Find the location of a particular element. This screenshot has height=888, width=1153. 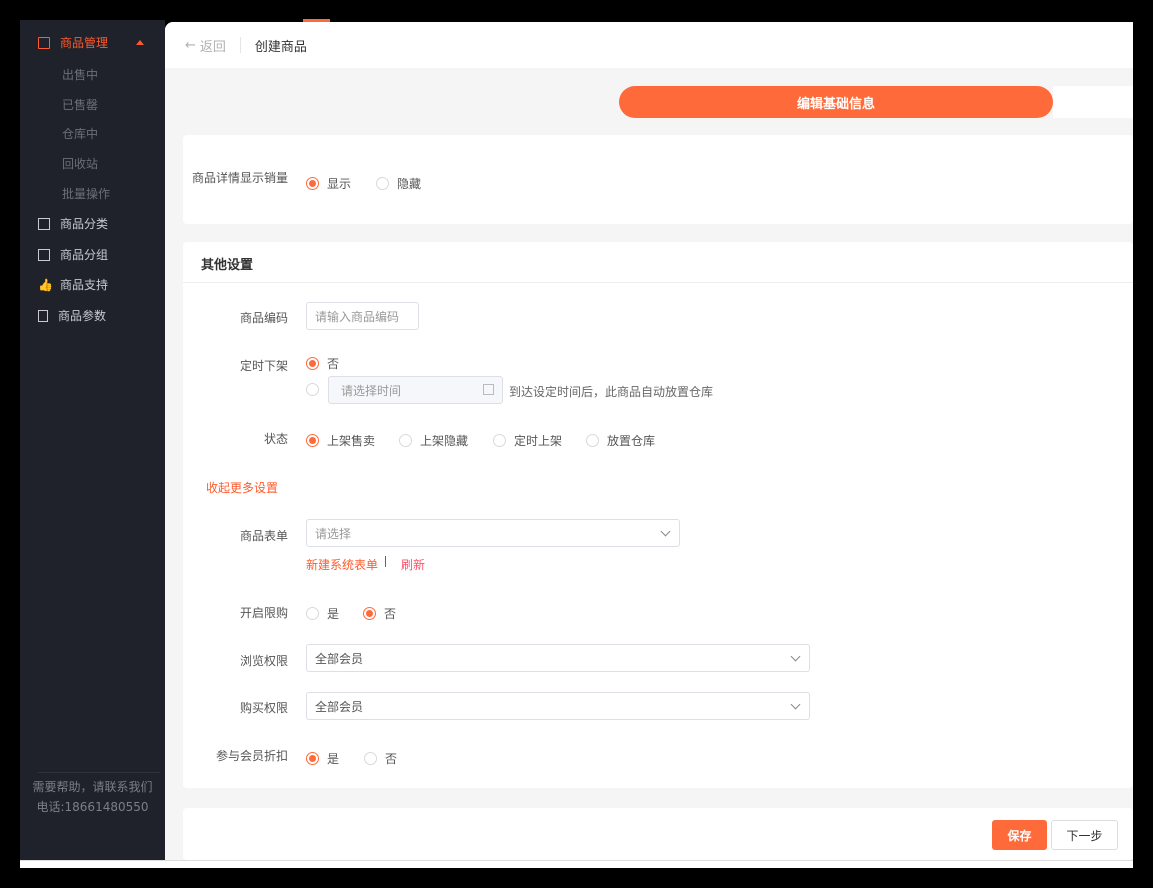

caret-up-icon is located at coordinates (140, 42).